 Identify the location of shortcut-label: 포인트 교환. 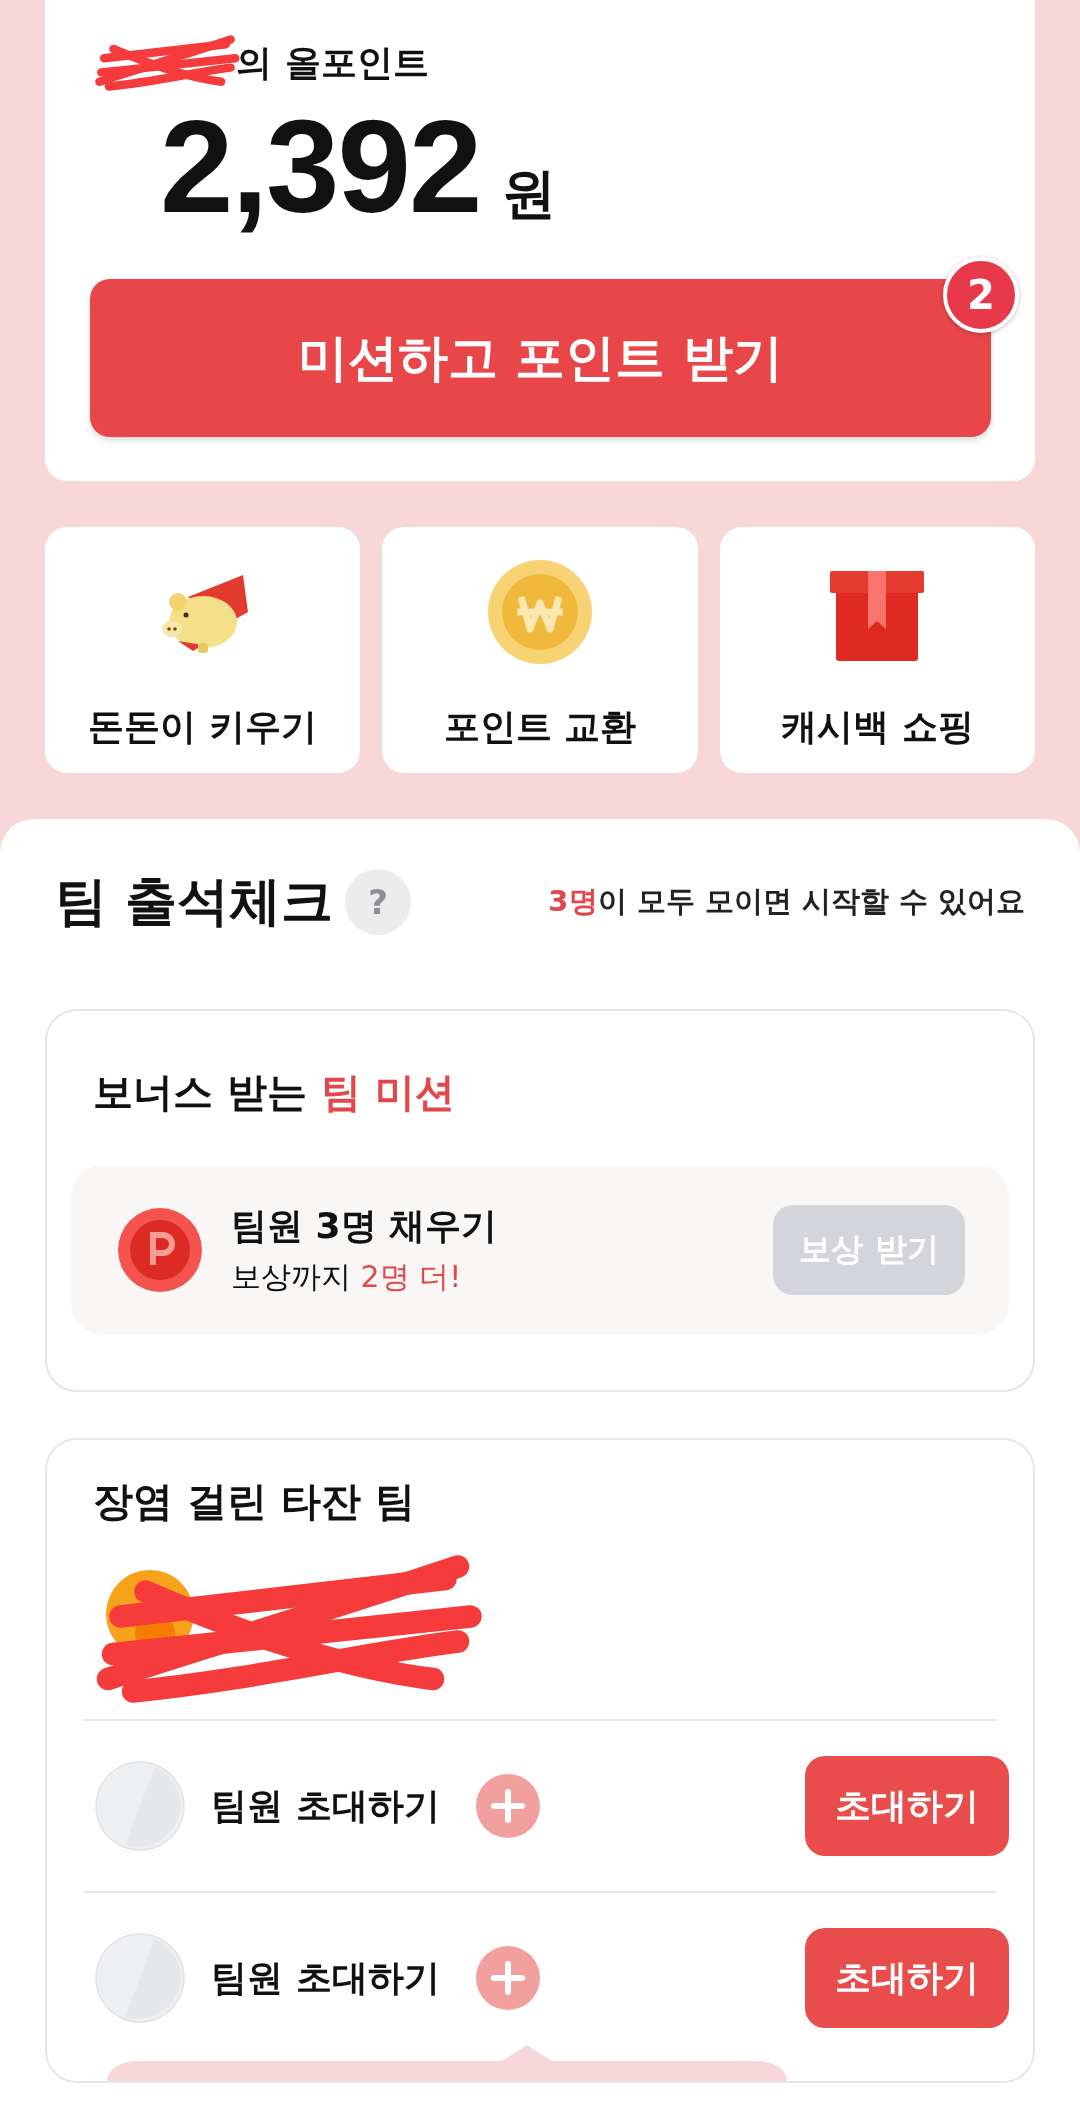
(540, 727).